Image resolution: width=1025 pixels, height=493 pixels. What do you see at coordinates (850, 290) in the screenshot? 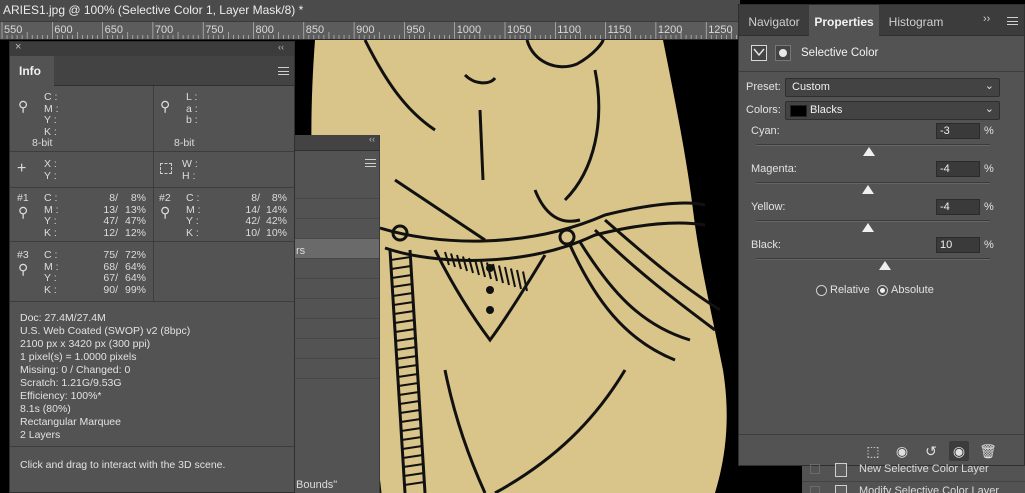
I see `relative-label: Relative` at bounding box center [850, 290].